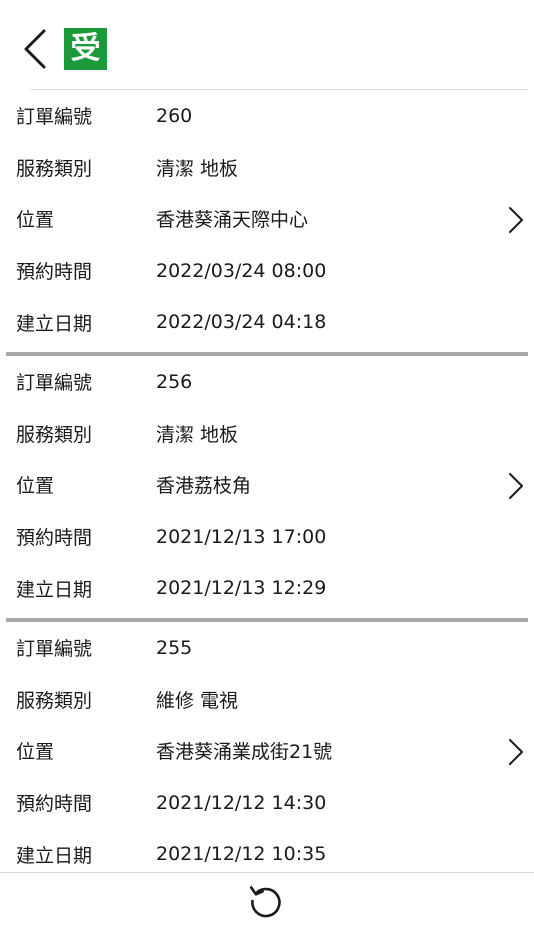 The height and width of the screenshot is (950, 534). I want to click on appointment-time-row: 預約時間 2022/03/24 08:00, so click(267, 271).